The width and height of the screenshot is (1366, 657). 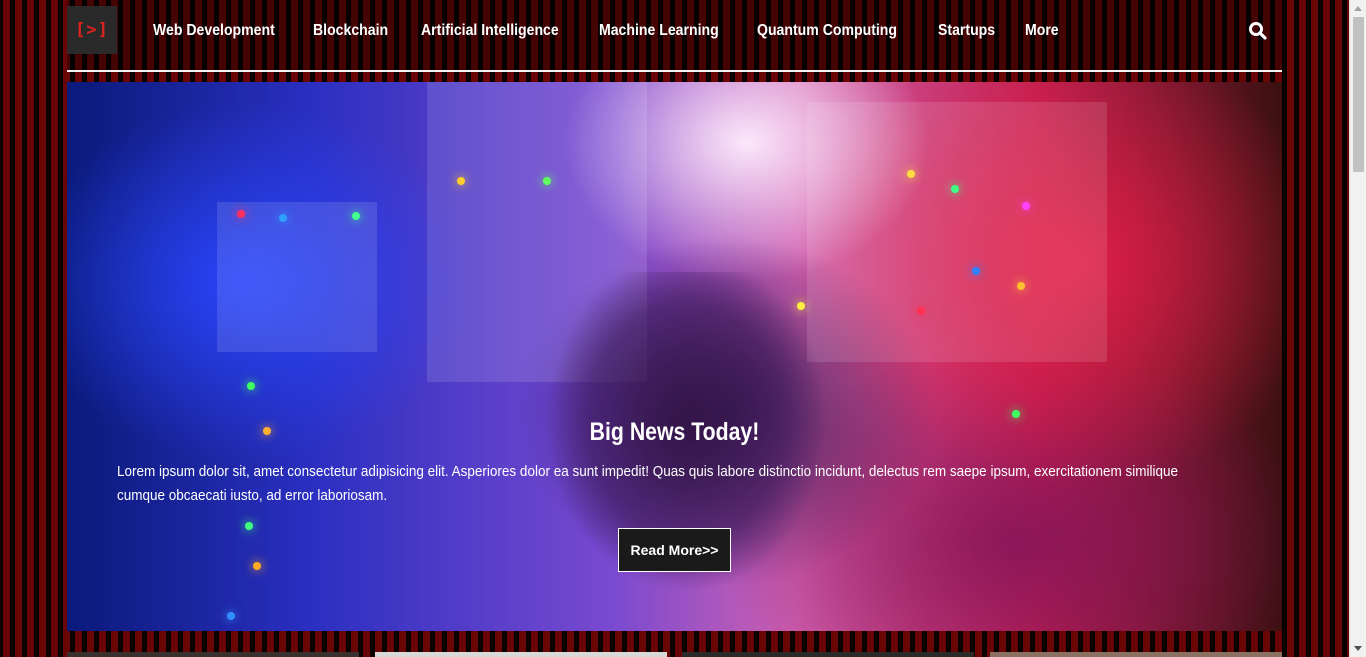 I want to click on nav-item-web-development: Web Development, so click(x=214, y=31).